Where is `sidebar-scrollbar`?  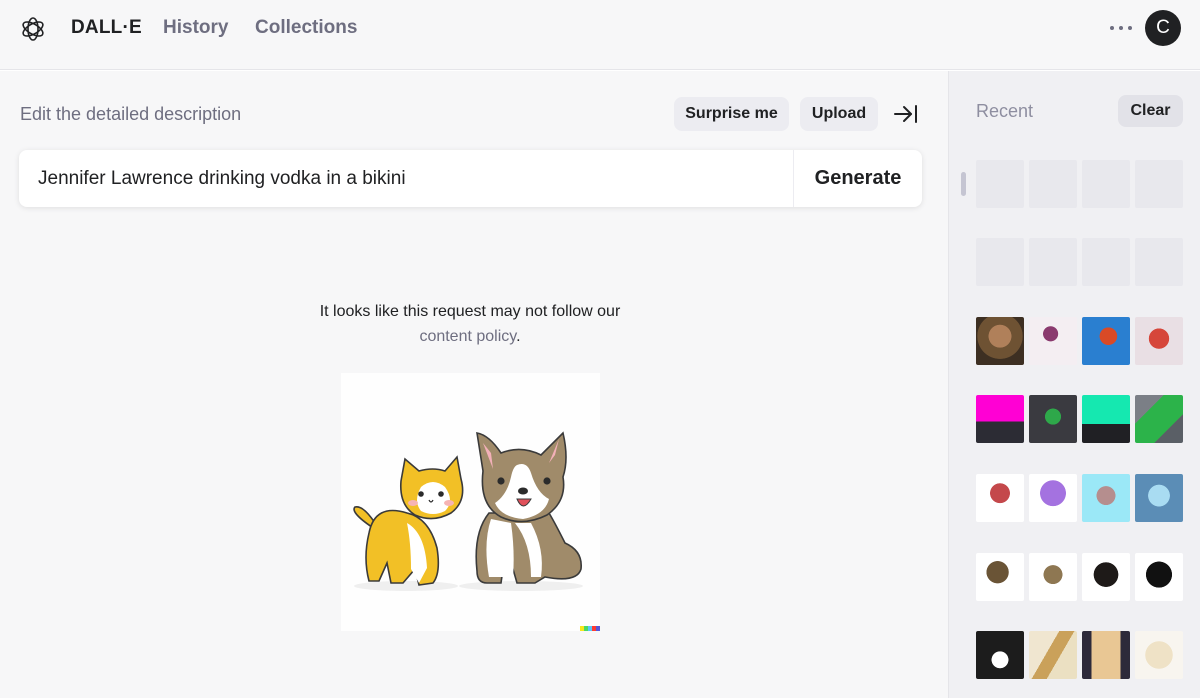
sidebar-scrollbar is located at coordinates (963, 184).